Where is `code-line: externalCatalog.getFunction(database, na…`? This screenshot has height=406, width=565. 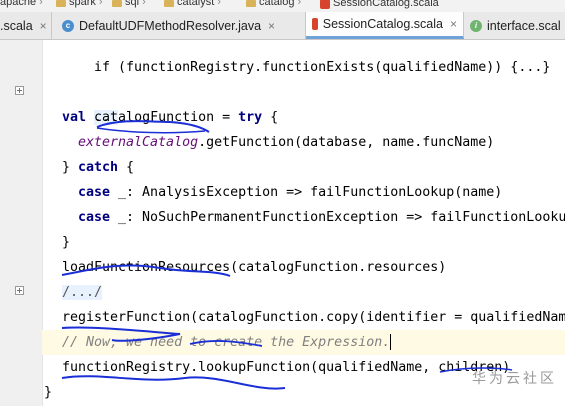 code-line: externalCatalog.getFunction(database, na… is located at coordinates (286, 142).